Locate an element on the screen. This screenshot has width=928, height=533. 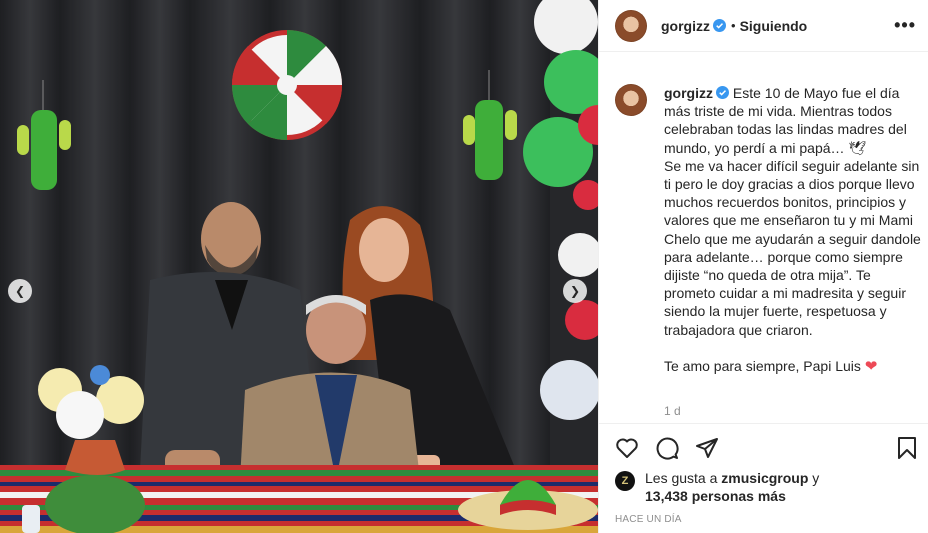
heart-outline-icon is located at coordinates (627, 448).